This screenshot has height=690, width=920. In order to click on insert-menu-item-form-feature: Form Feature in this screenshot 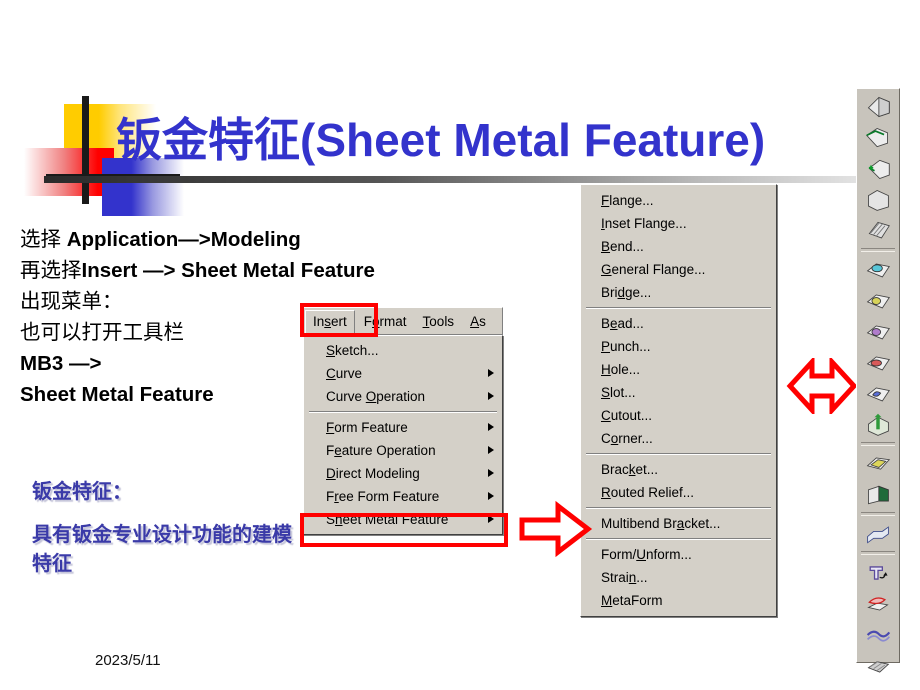, I will do `click(403, 427)`.